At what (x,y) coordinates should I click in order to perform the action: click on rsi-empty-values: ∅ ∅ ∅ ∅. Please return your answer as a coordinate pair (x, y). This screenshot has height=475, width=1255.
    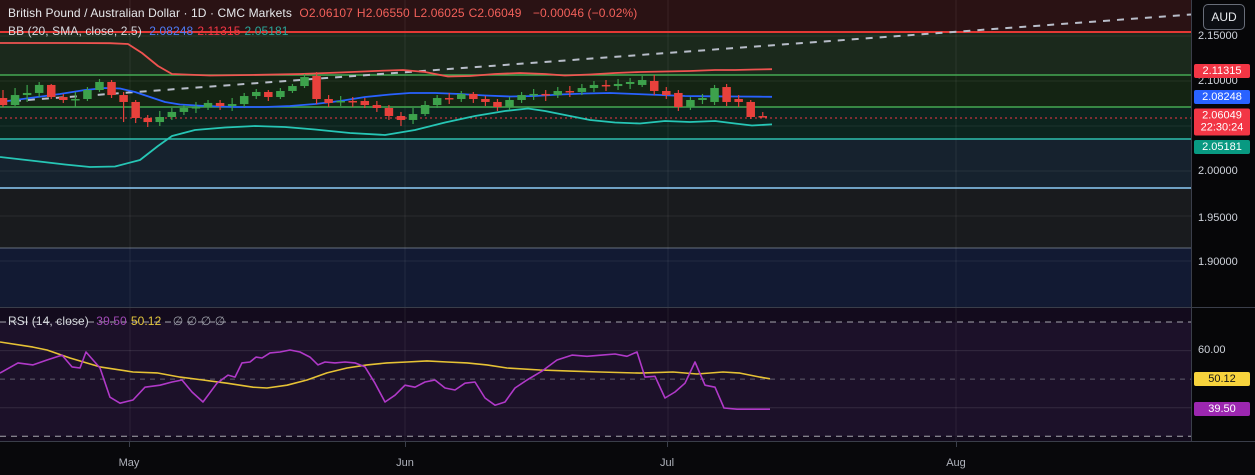
    Looking at the image, I should click on (199, 321).